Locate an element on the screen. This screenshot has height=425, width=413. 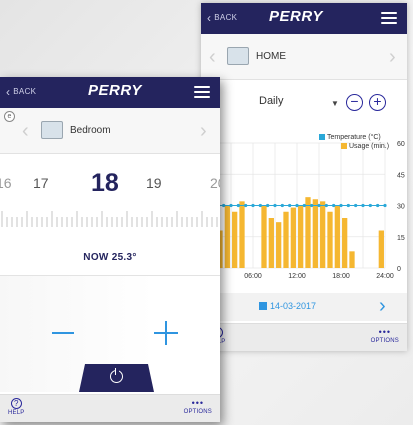
minus-icon is located at coordinates (63, 333).